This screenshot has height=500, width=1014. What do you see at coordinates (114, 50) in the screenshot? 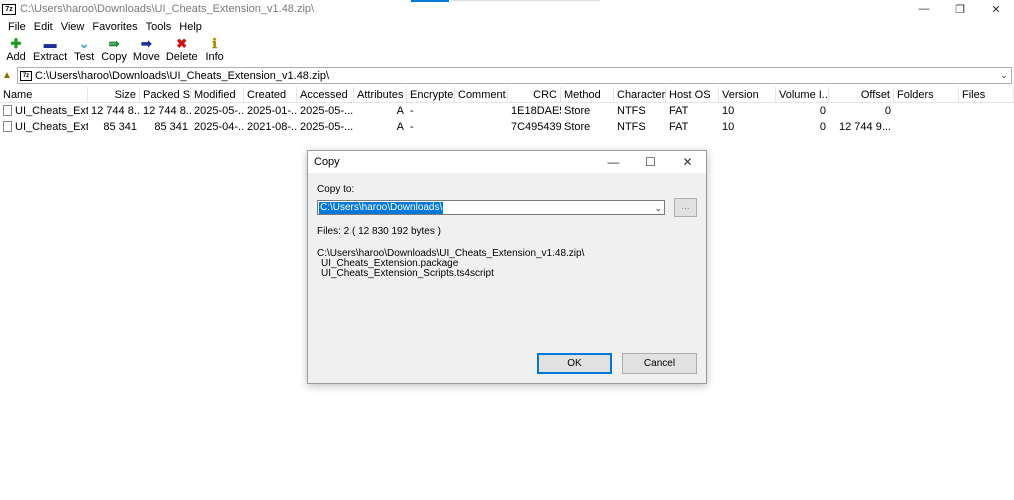
I see `copy-button: ⇛ Copy` at bounding box center [114, 50].